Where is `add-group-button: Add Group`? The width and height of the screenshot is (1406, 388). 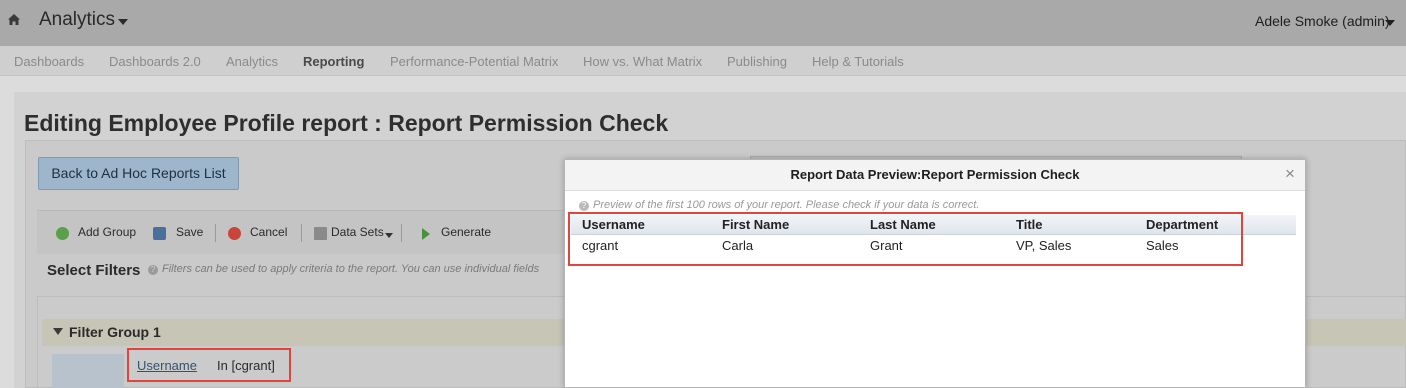 add-group-button: Add Group is located at coordinates (107, 232).